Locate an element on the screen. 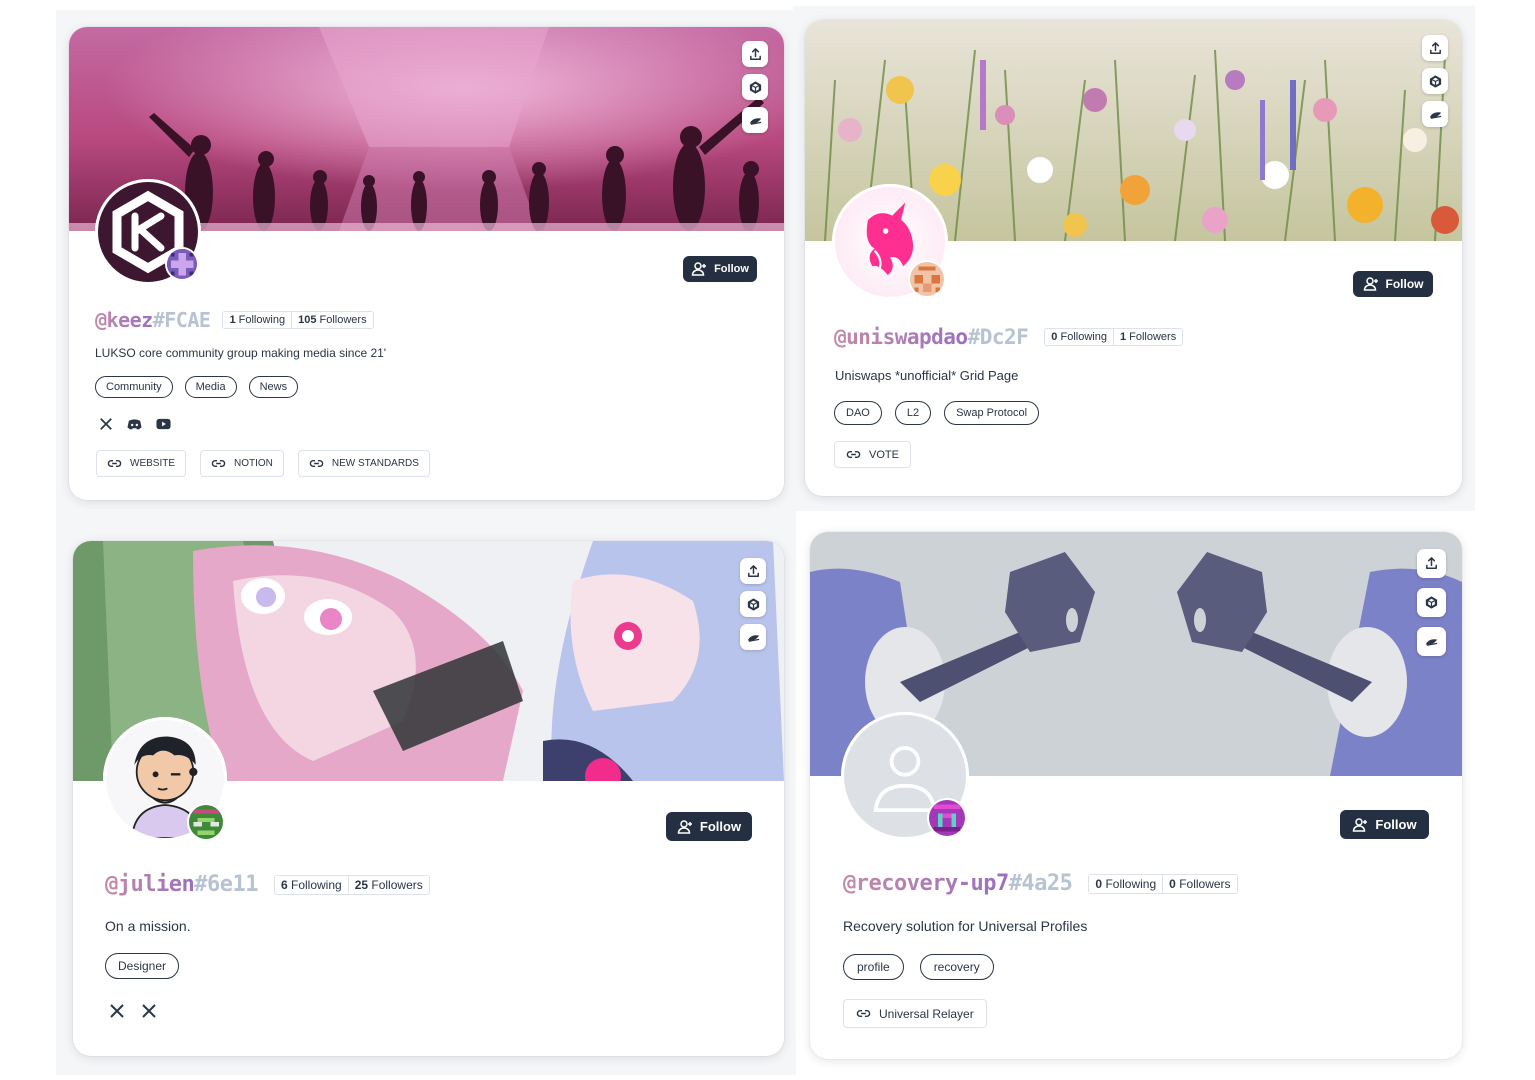  link-vote: VOTE is located at coordinates (872, 454).